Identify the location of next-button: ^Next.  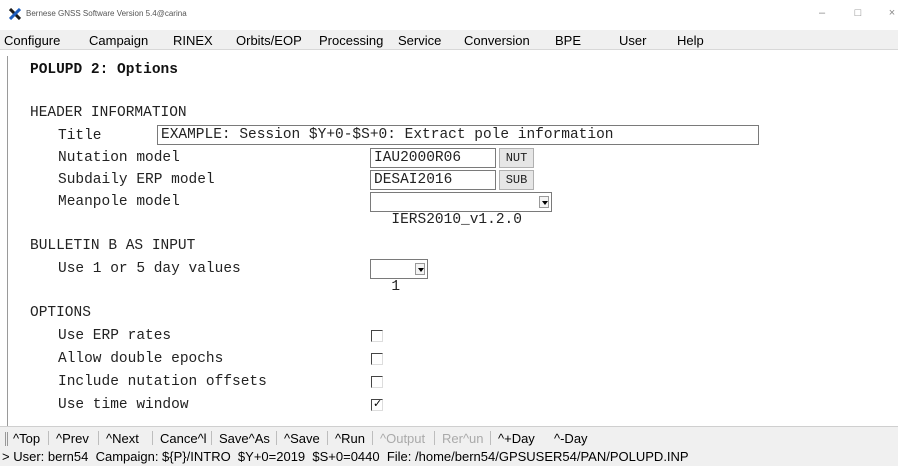
(122, 438).